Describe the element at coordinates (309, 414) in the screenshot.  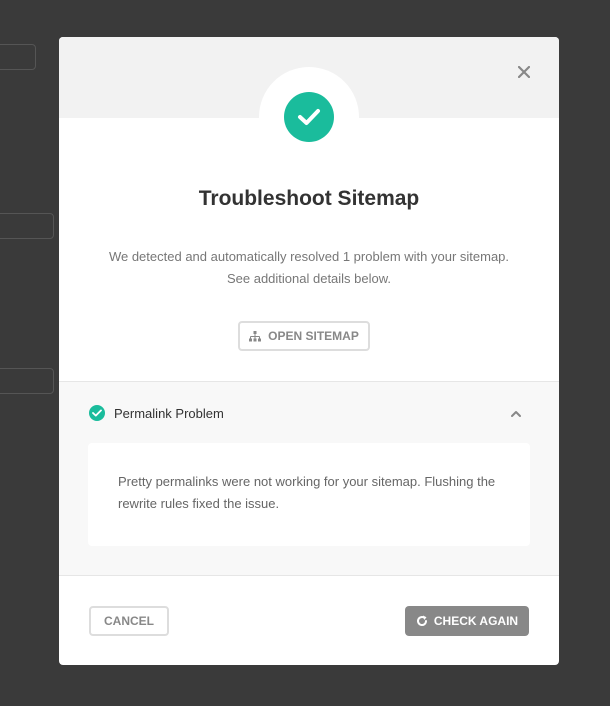
I see `issue-accordion-header: Permalink Problem` at that location.